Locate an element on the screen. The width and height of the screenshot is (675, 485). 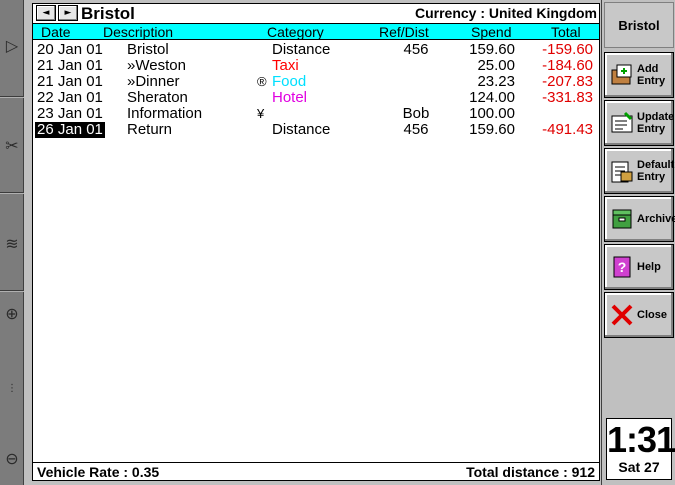
close-button: Close is located at coordinates (639, 315).